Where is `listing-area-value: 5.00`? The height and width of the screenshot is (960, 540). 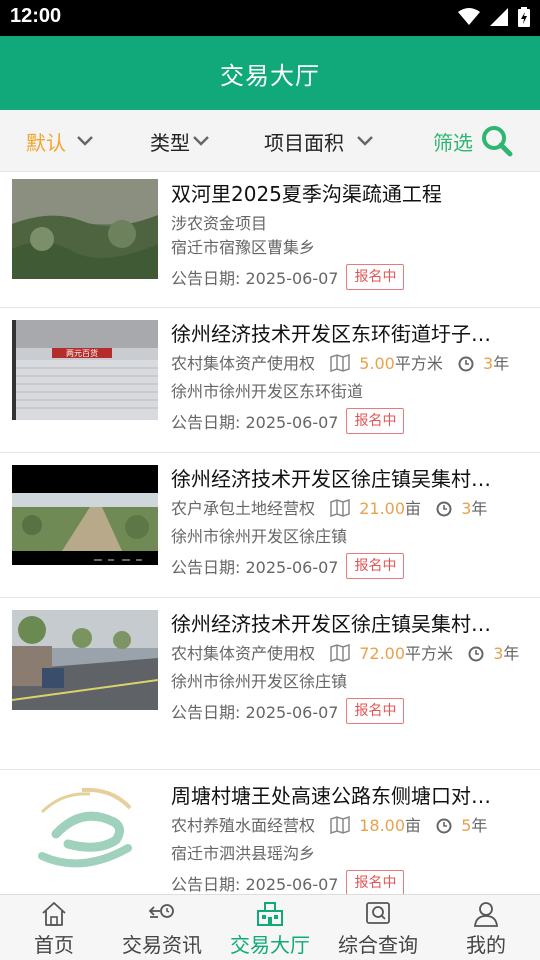
listing-area-value: 5.00 is located at coordinates (377, 363).